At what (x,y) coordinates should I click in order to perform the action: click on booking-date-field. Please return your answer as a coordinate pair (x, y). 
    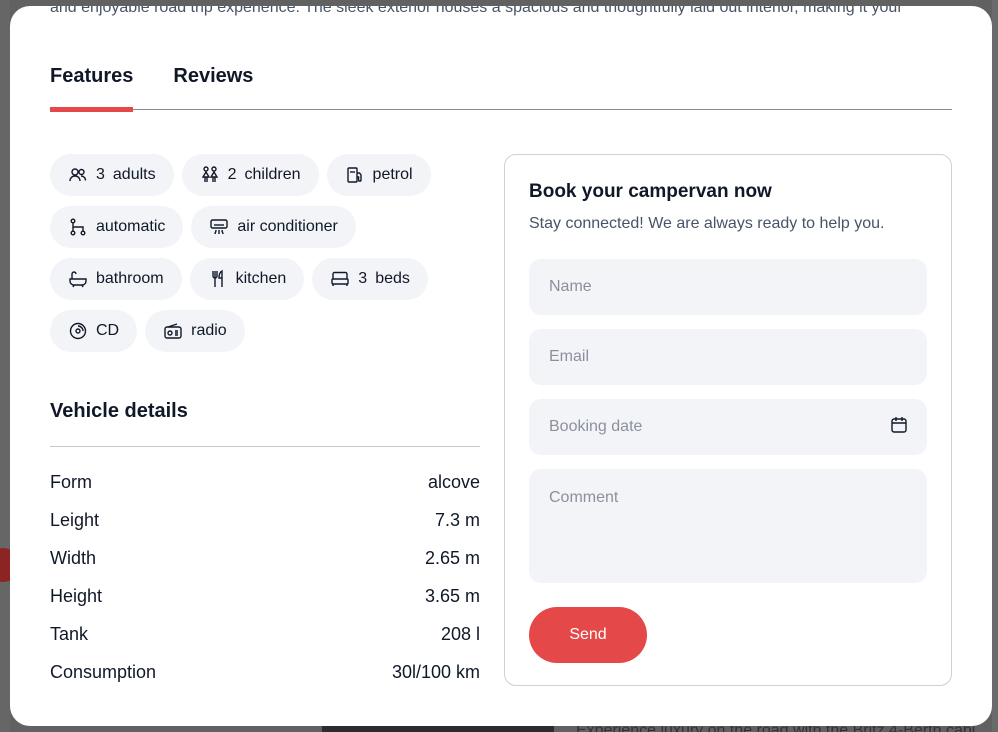
    Looking at the image, I should click on (728, 427).